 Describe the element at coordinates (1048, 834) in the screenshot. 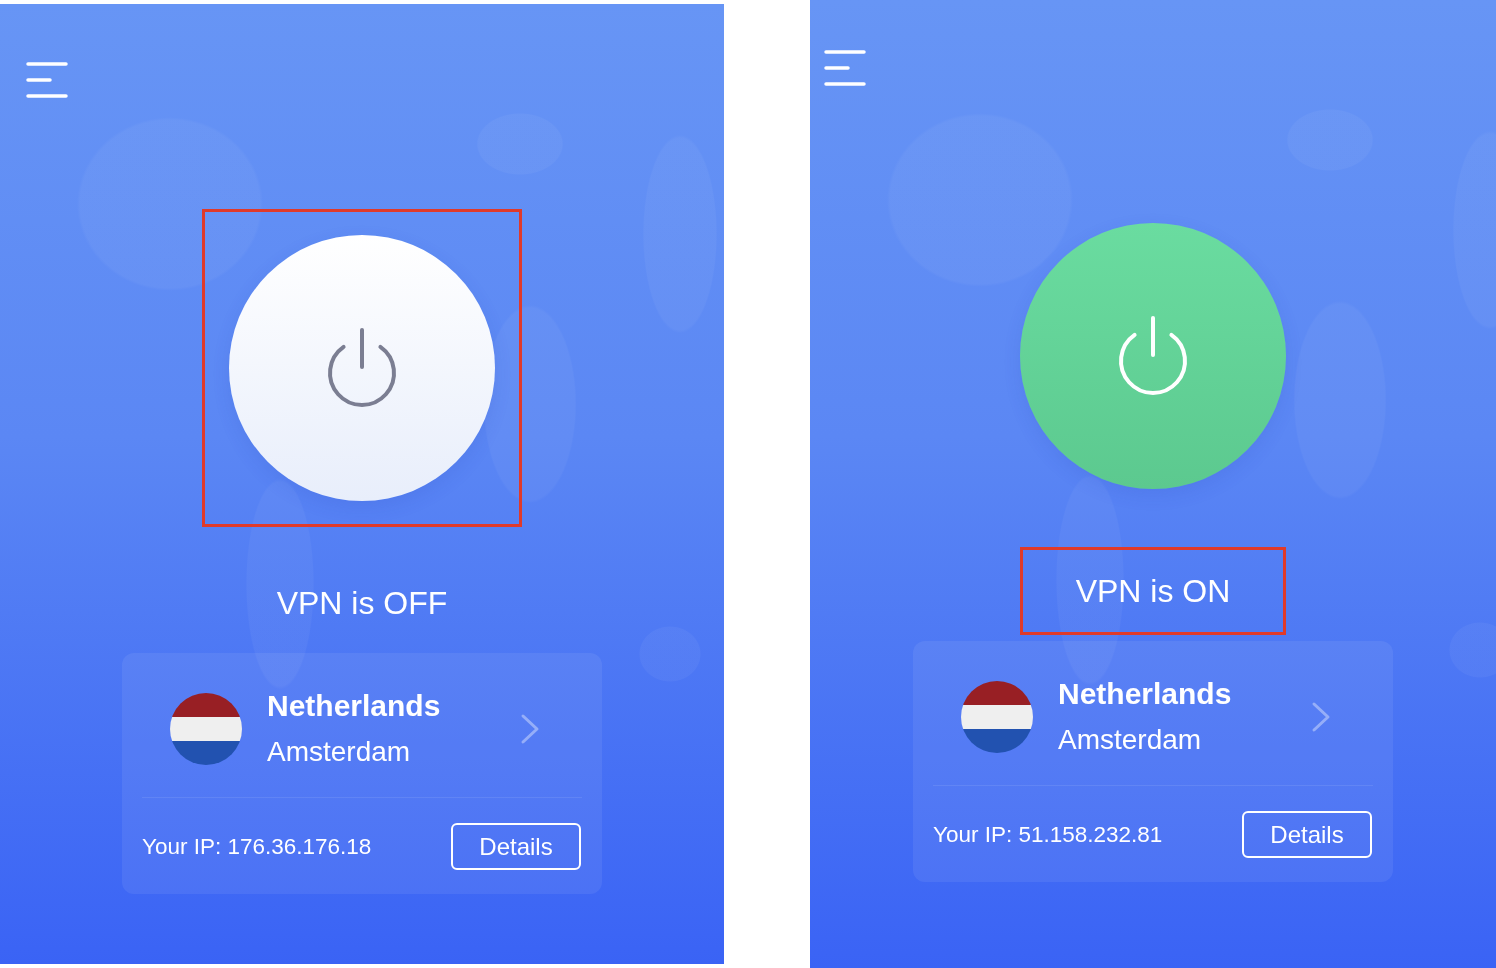

I see `ip-address-text: Your IP: 51.158.232.81` at that location.